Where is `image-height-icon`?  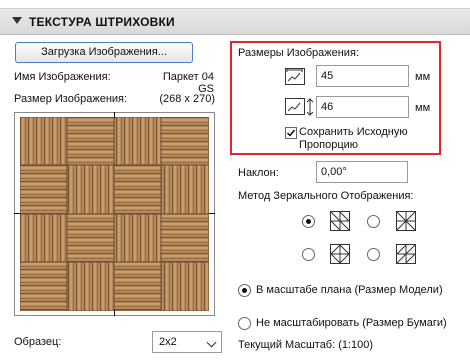 image-height-icon is located at coordinates (295, 106).